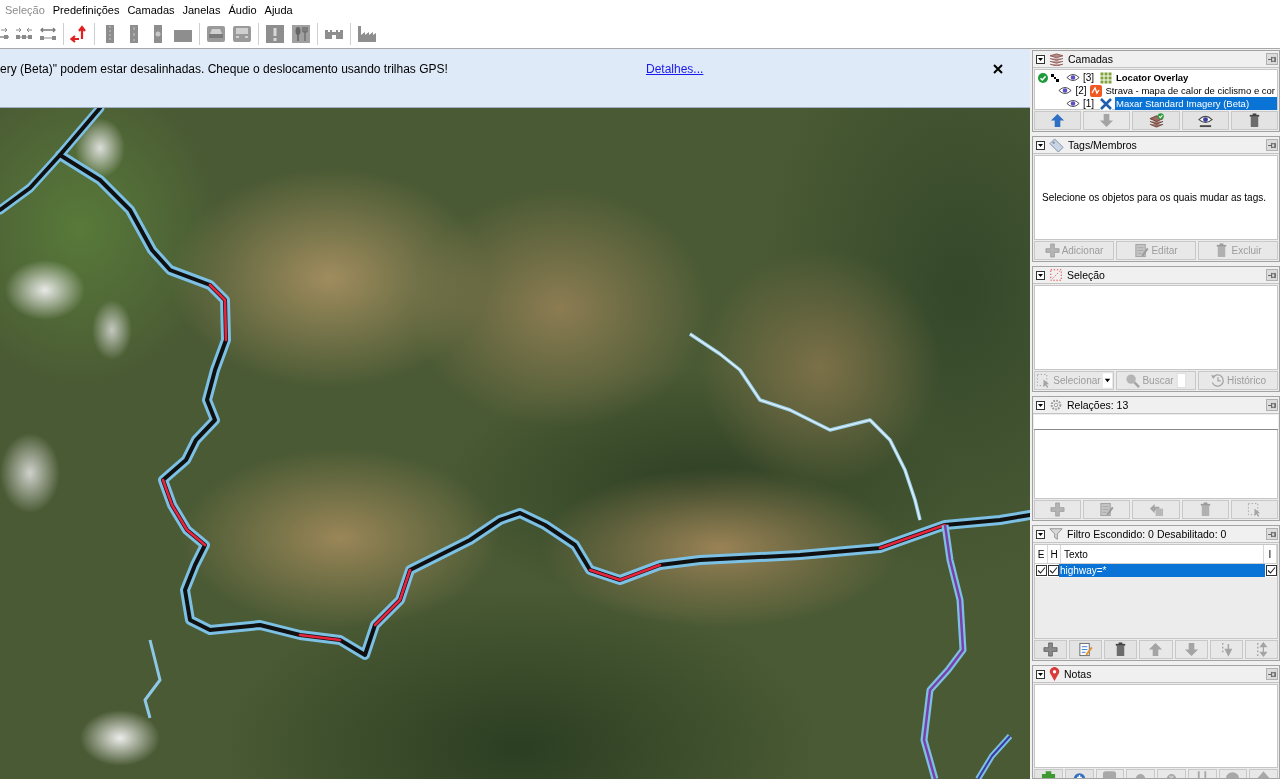  I want to click on menu-item: Janelas, so click(201, 10).